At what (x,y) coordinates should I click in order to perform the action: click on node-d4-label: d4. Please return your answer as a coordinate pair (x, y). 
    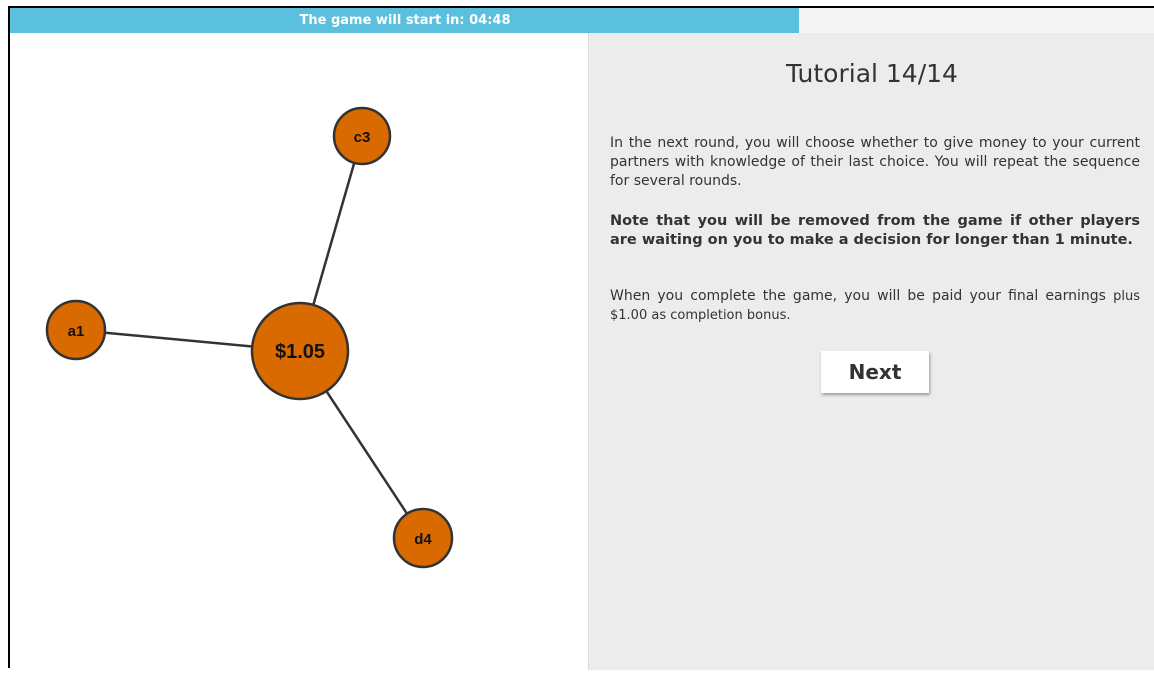
    Looking at the image, I should click on (423, 539).